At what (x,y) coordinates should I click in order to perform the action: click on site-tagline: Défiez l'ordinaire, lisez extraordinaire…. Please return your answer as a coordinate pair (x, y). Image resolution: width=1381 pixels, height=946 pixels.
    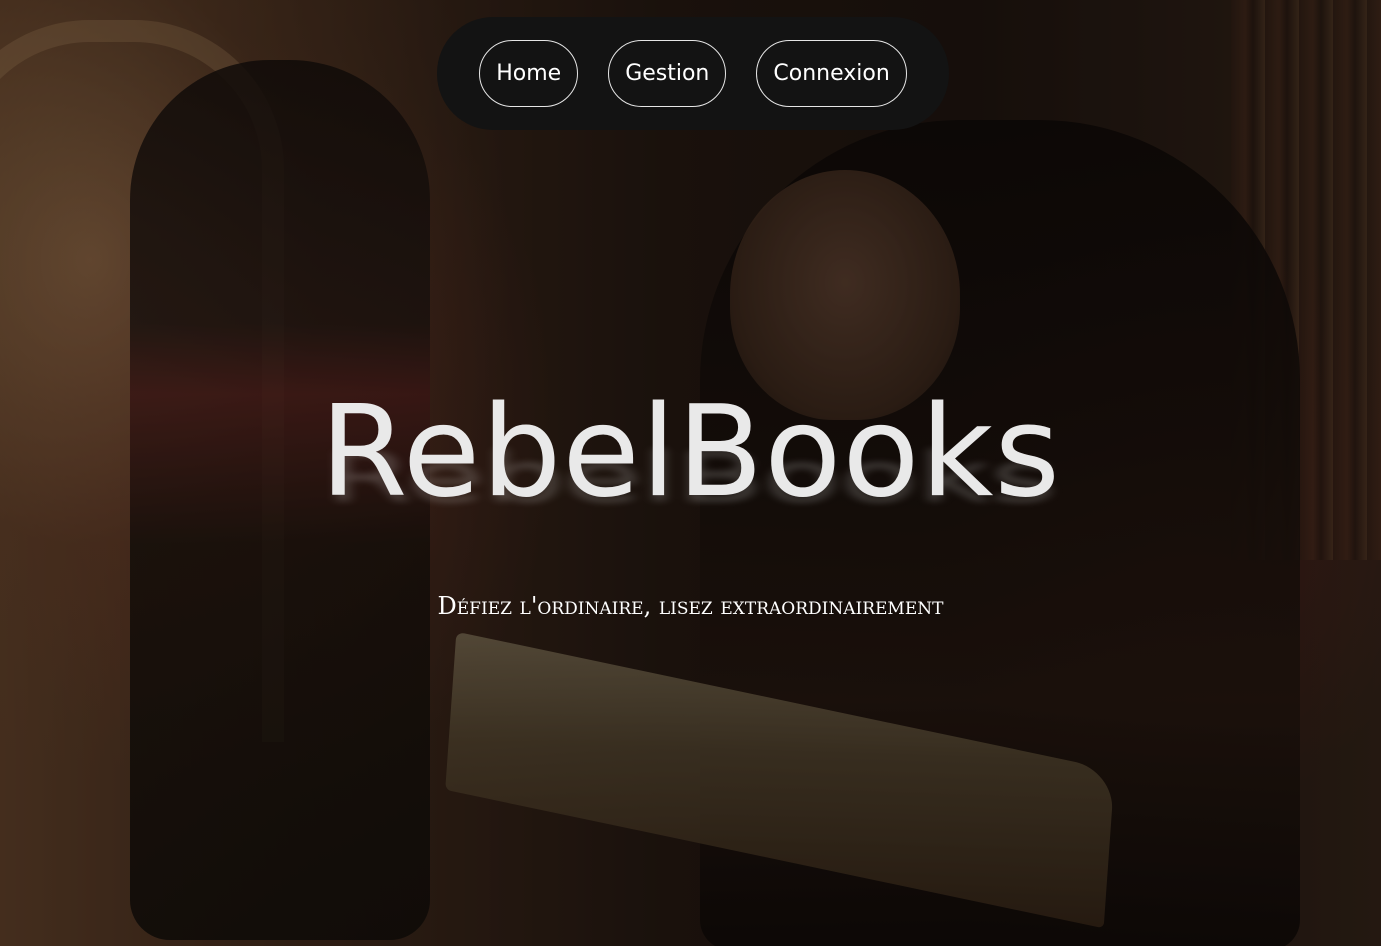
    Looking at the image, I should click on (690, 606).